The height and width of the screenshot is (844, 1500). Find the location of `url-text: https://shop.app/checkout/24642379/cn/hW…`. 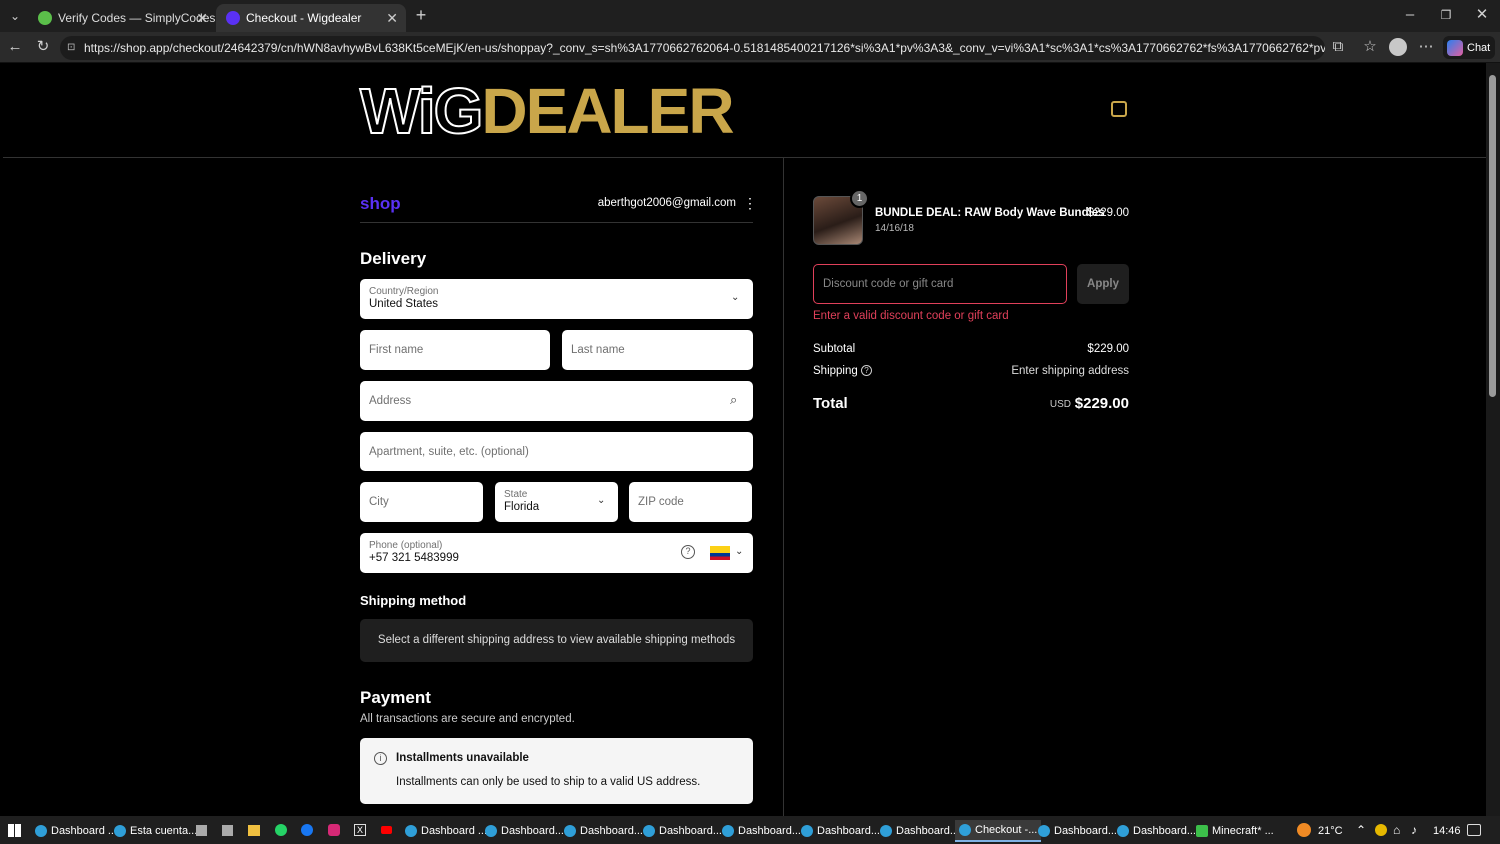

url-text: https://shop.app/checkout/24642379/cn/hW… is located at coordinates (704, 48).